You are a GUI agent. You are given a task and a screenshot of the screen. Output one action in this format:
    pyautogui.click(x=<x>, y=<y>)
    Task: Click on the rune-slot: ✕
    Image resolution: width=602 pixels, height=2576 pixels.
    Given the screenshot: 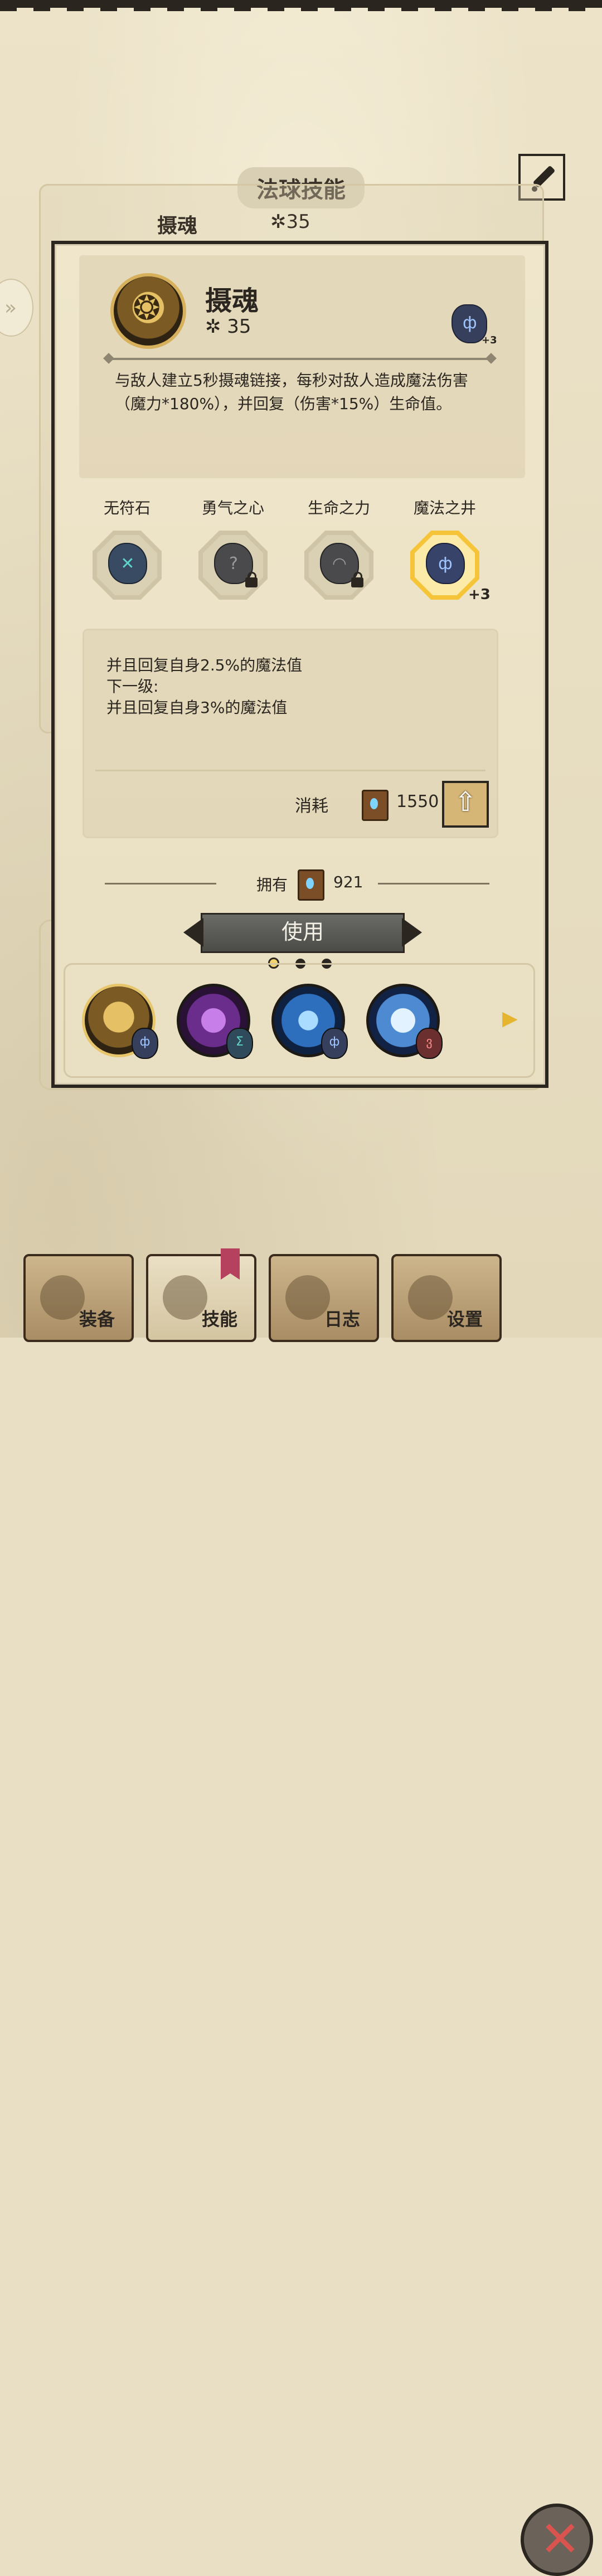 What is the action you would take?
    pyautogui.click(x=128, y=565)
    